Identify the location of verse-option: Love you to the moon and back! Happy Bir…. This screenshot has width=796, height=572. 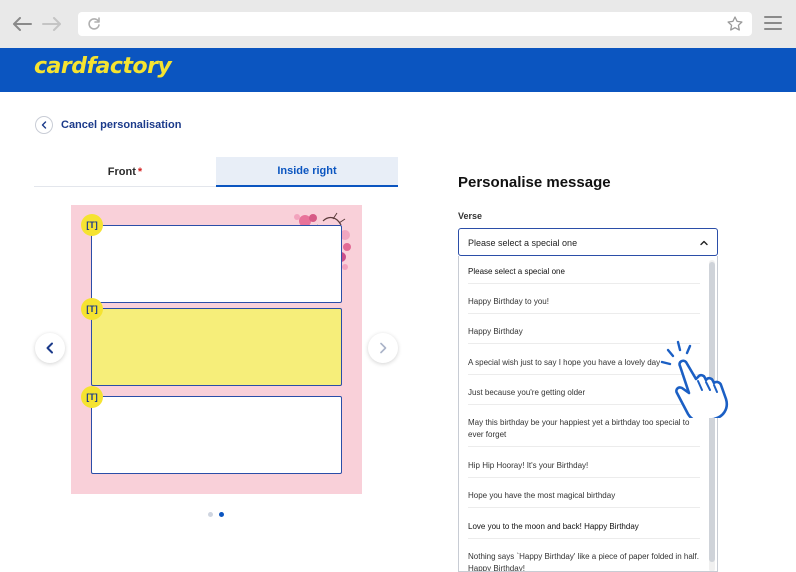
(584, 530).